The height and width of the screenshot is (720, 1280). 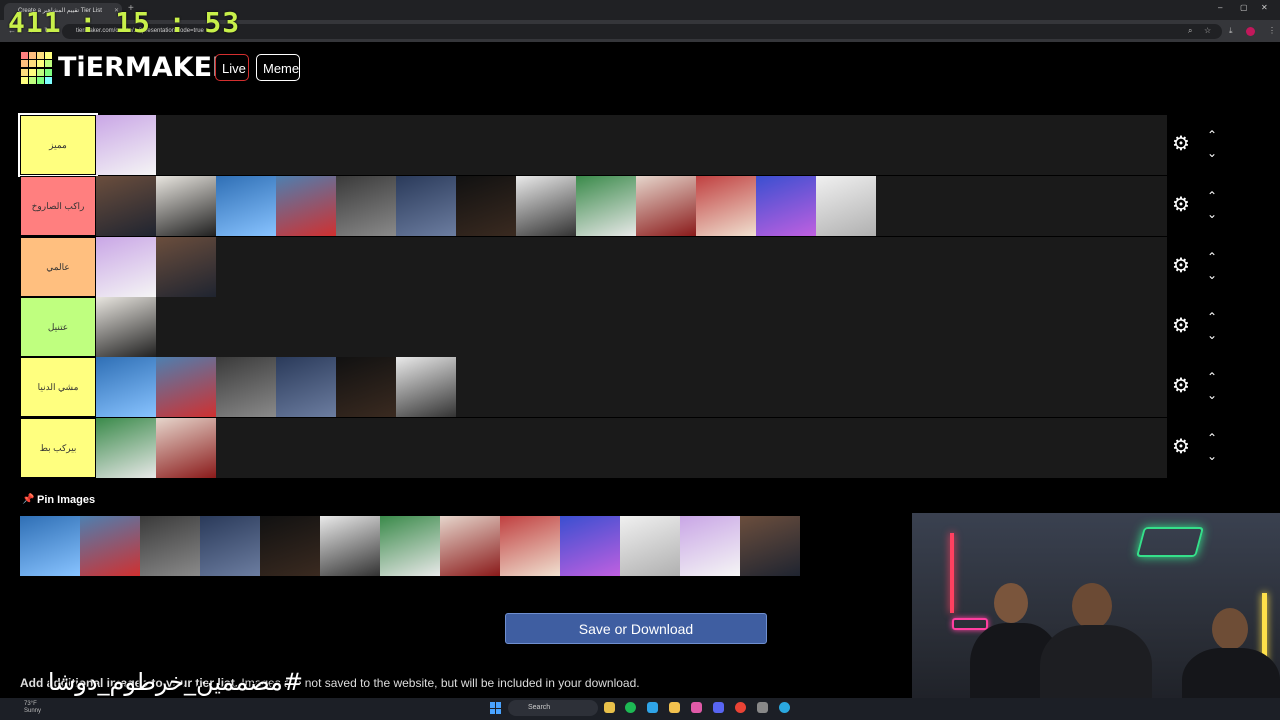 I want to click on edge-icon, so click(x=652, y=707).